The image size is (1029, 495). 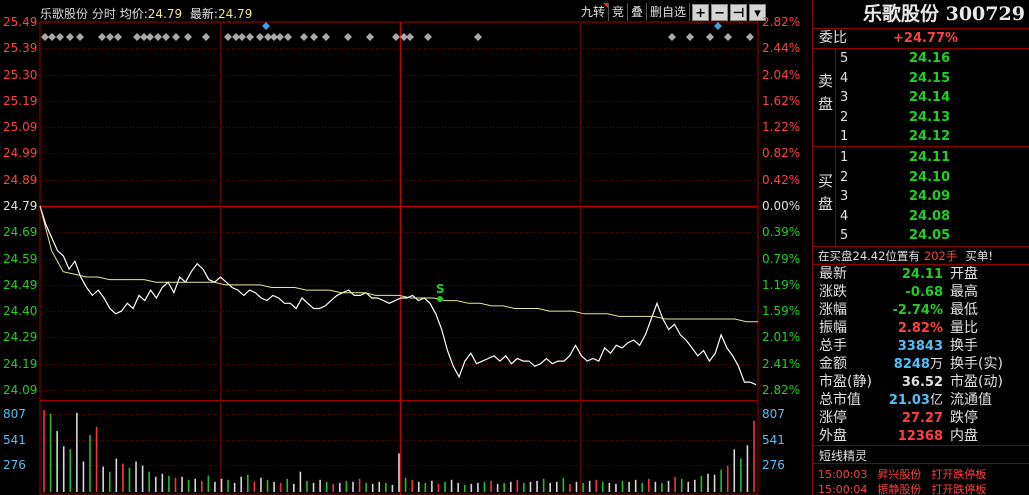 What do you see at coordinates (133, 14) in the screenshot?
I see `avg-label: 均价:` at bounding box center [133, 14].